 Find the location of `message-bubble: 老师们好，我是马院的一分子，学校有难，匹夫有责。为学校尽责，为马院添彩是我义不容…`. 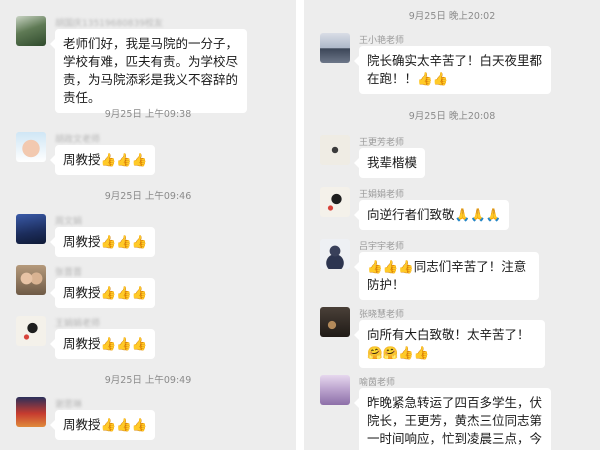

message-bubble: 老师们好，我是马院的一分子，学校有难，匹夫有责。为学校尽责，为马院添彩是我义不容… is located at coordinates (148, 71).